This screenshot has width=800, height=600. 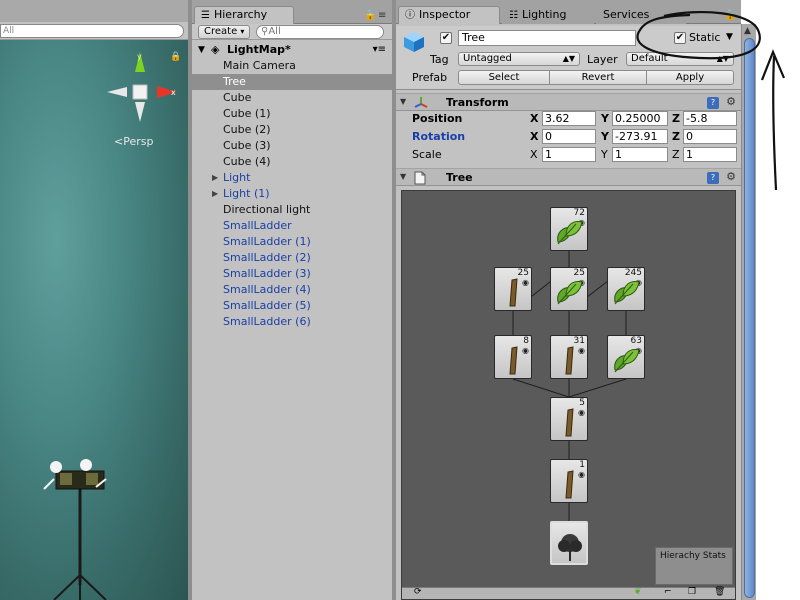 I want to click on hierarchy-item: Directional light, so click(x=292, y=210).